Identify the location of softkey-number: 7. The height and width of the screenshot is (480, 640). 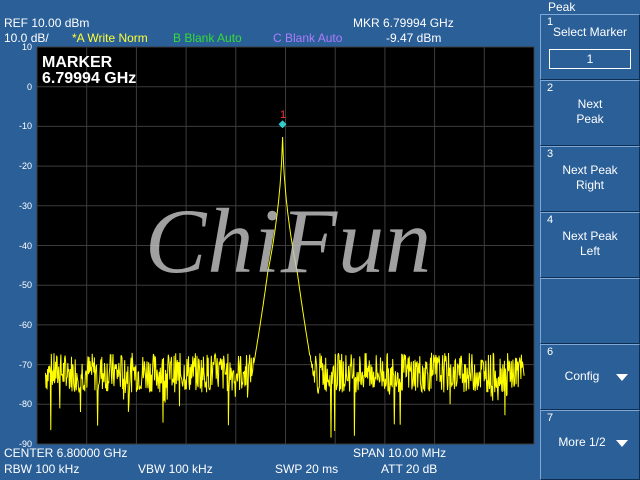
(550, 418).